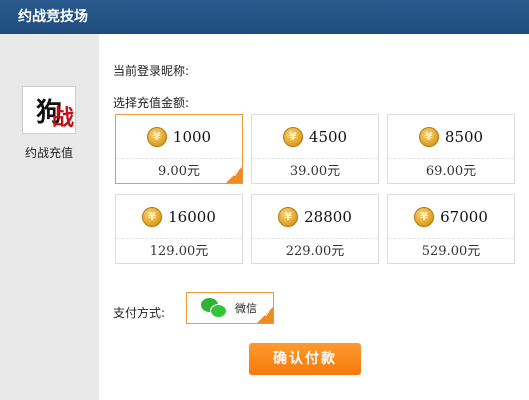 The image size is (529, 400). Describe the element at coordinates (451, 149) in the screenshot. I see `package-card-8500: ¥ 8500 69.00元` at that location.